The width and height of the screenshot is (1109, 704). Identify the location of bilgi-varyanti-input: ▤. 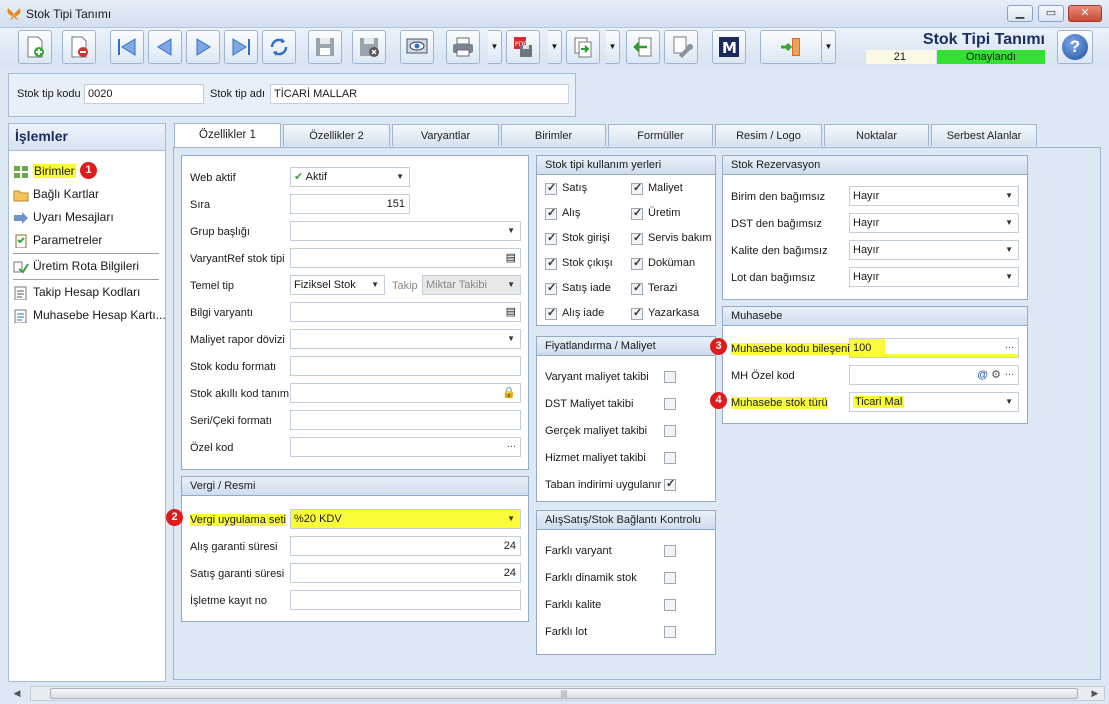
(405, 312).